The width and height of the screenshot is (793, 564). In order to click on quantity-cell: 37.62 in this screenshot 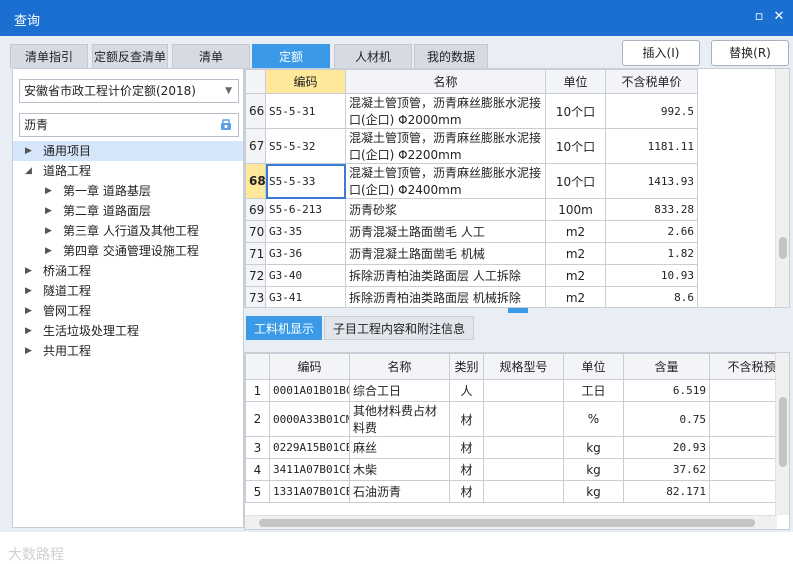, I will do `click(666, 469)`.